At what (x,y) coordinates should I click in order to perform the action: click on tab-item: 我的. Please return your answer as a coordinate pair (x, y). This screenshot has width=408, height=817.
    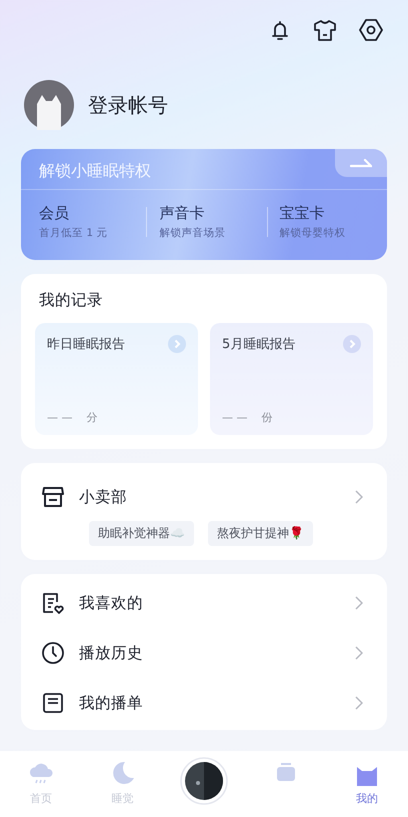
    Looking at the image, I should click on (367, 782).